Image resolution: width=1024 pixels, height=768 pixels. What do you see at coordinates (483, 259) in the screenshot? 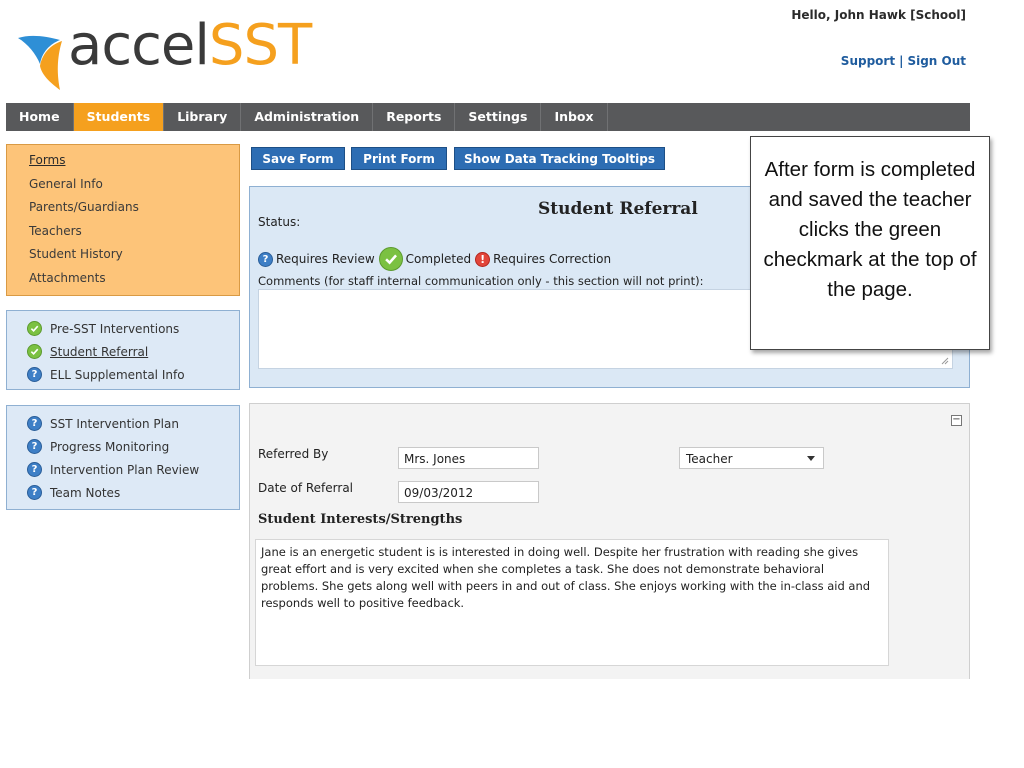
I see `requires-correction-icon: !` at bounding box center [483, 259].